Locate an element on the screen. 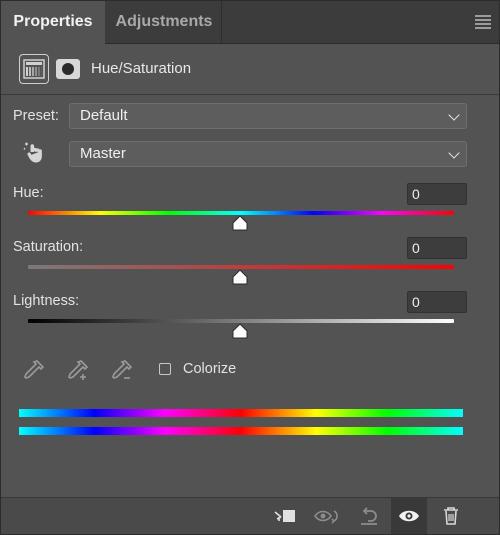 The image size is (500, 535). properties-footer is located at coordinates (250, 515).